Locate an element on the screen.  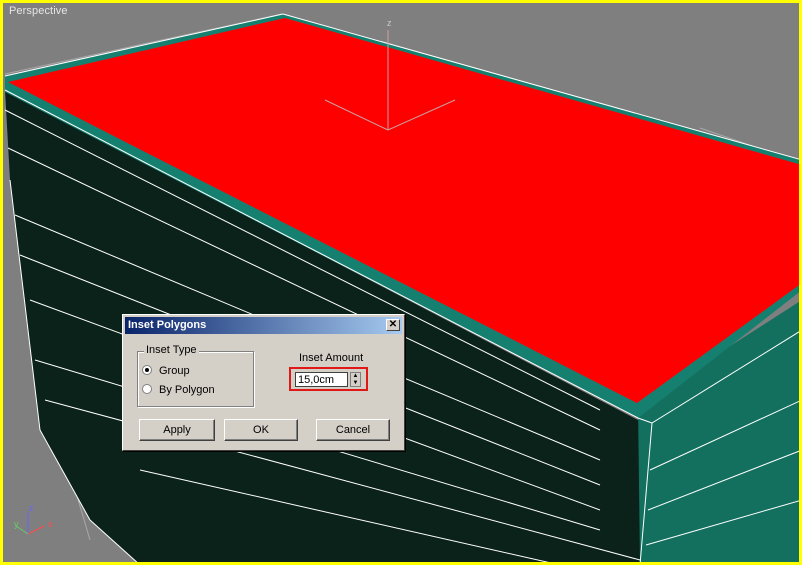
radio-by-polygon-button is located at coordinates (147, 389).